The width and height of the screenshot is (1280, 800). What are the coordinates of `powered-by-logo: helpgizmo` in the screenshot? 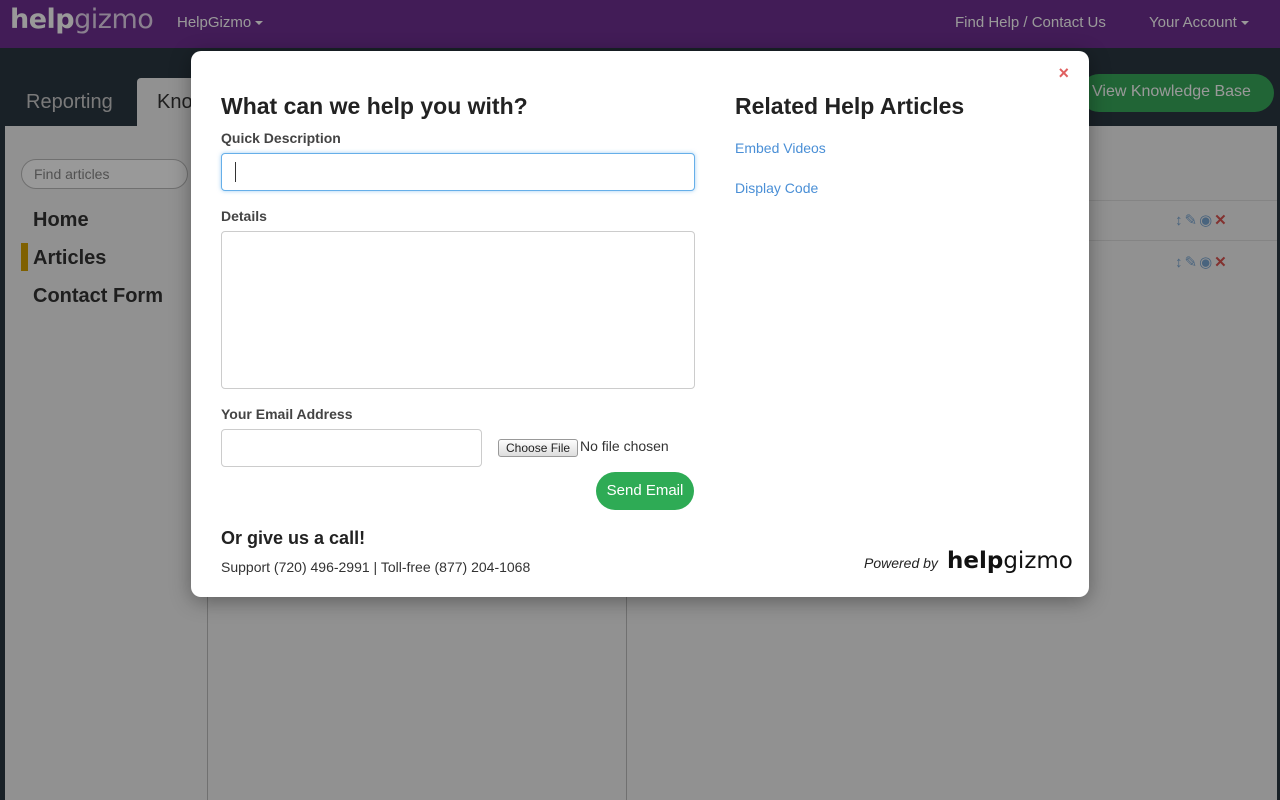 It's located at (1010, 561).